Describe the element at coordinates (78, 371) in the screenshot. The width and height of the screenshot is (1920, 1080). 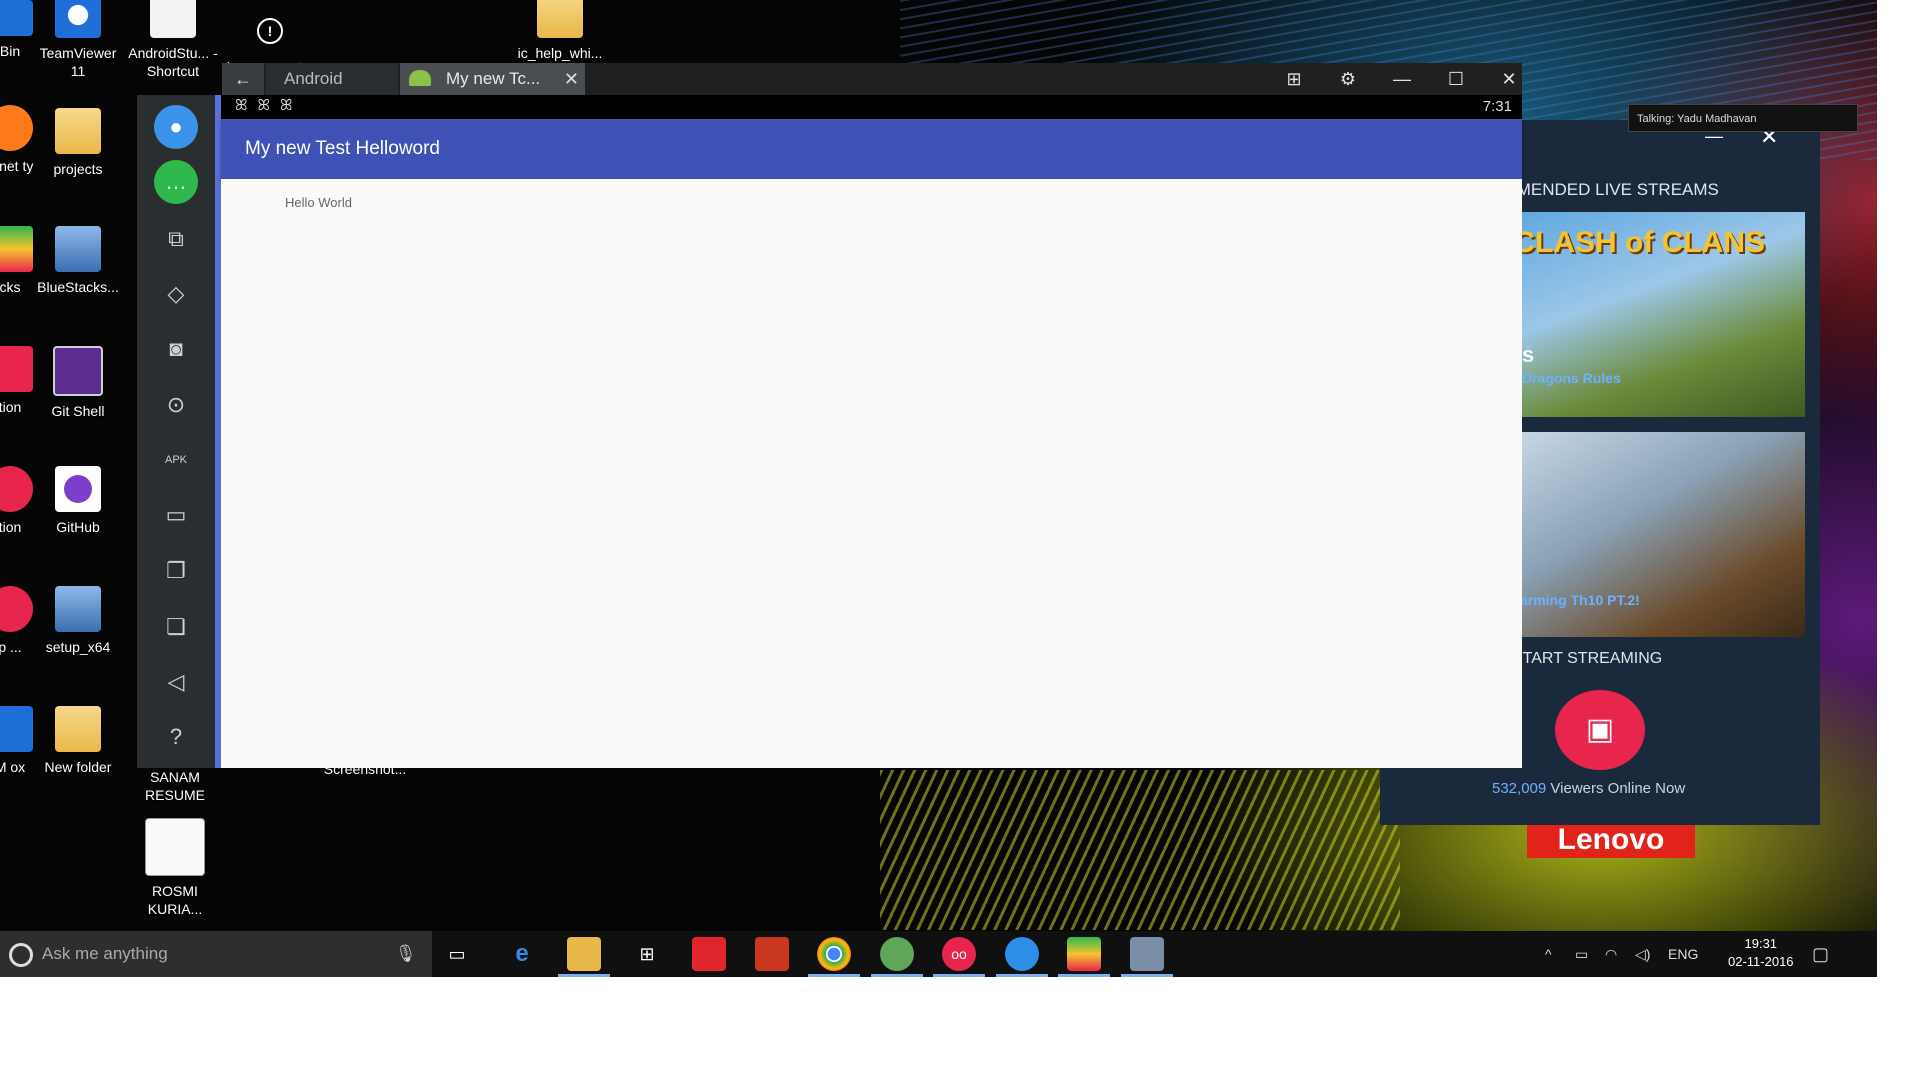
I see `terminal-icon` at that location.